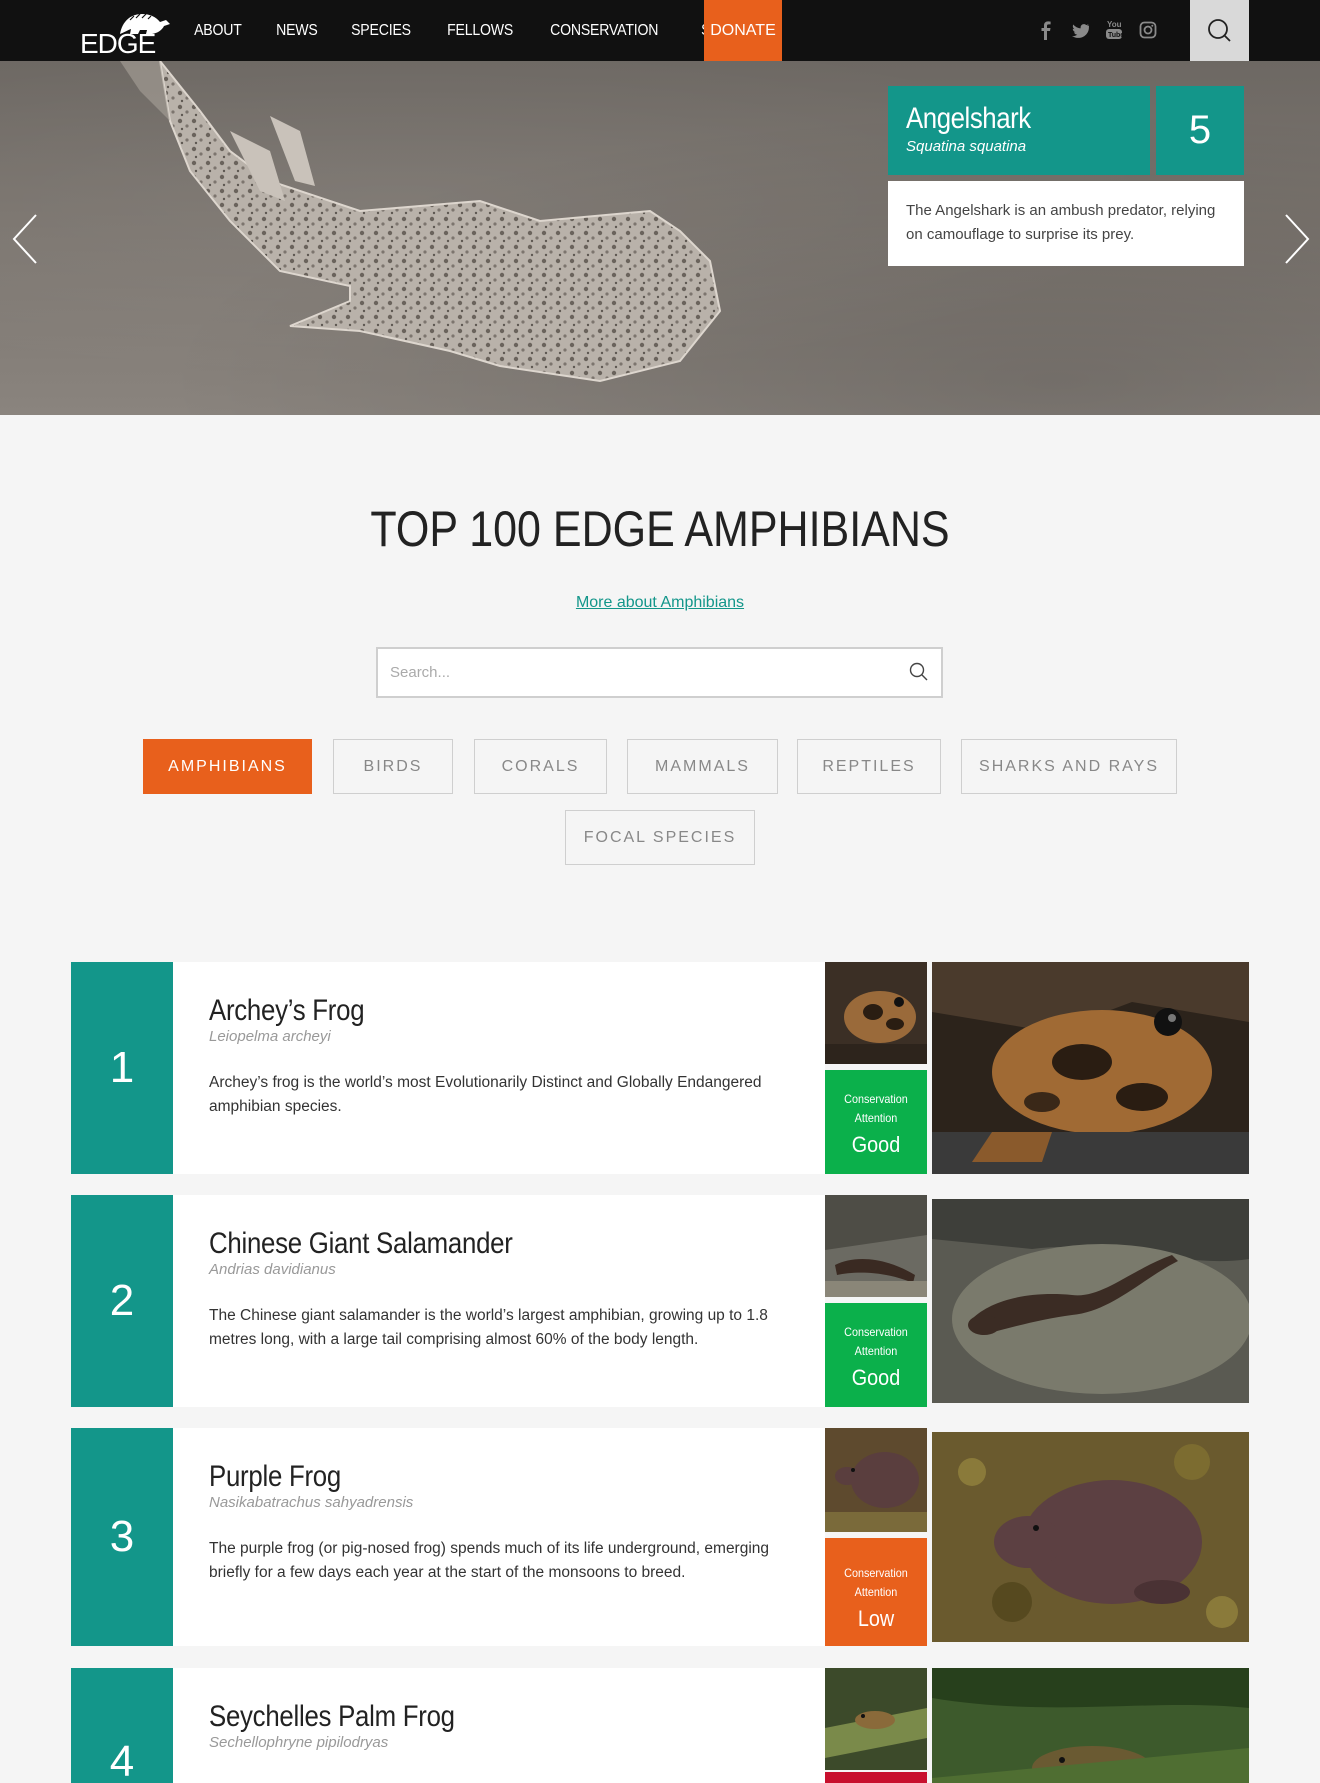 This screenshot has height=1783, width=1320. Describe the element at coordinates (630, 672) in the screenshot. I see `search-input` at that location.